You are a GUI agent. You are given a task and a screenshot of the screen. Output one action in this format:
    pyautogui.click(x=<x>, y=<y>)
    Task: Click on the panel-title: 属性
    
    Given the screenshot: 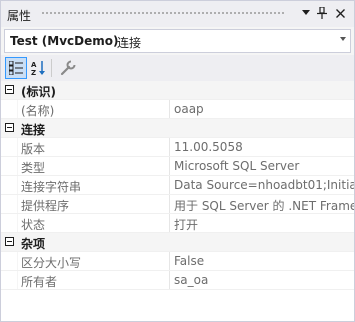 What is the action you would take?
    pyautogui.click(x=19, y=16)
    